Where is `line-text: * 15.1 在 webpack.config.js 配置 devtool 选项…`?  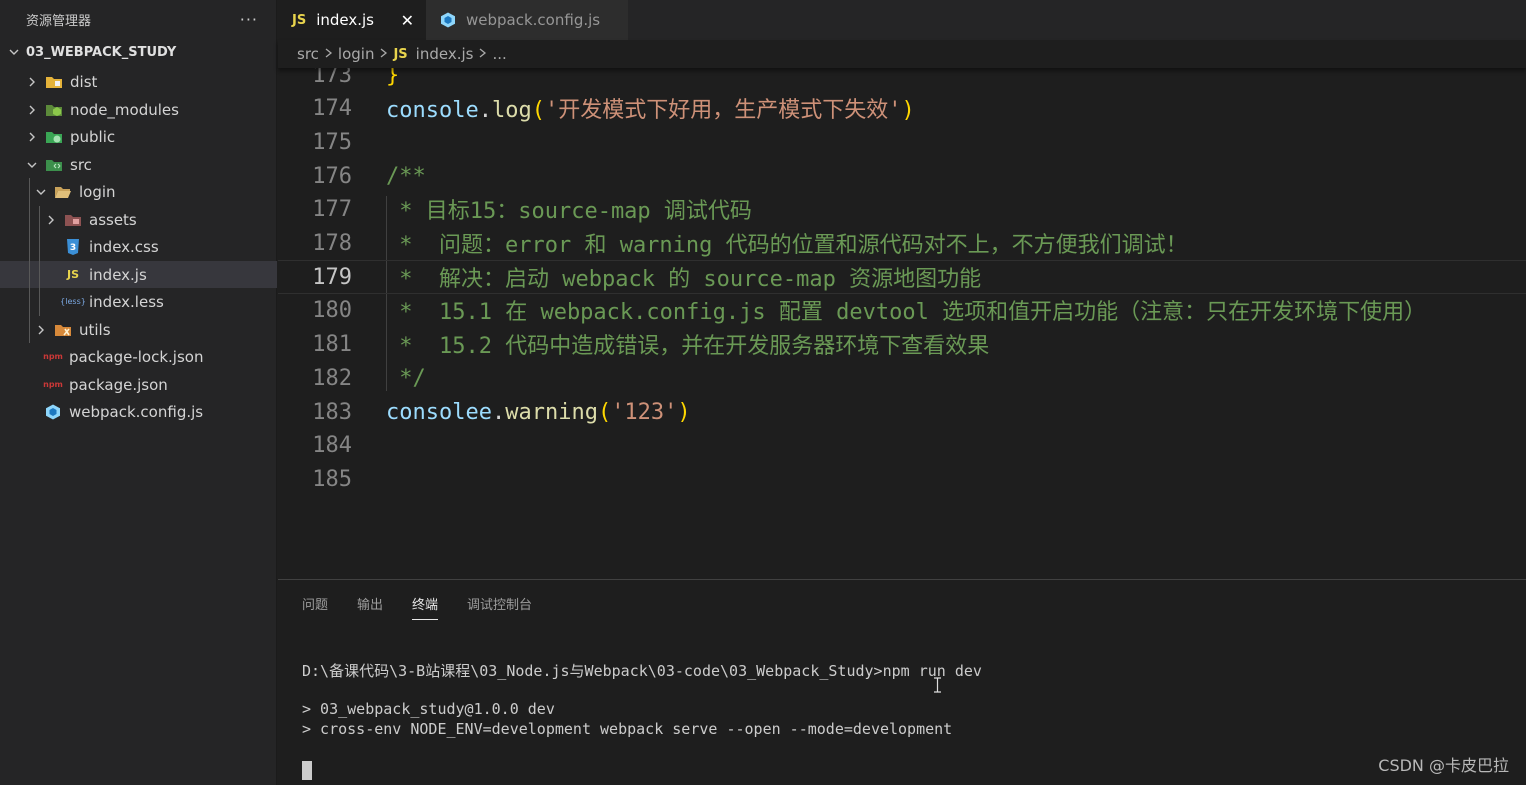 line-text: * 15.1 在 webpack.config.js 配置 devtool 选项… is located at coordinates (906, 312).